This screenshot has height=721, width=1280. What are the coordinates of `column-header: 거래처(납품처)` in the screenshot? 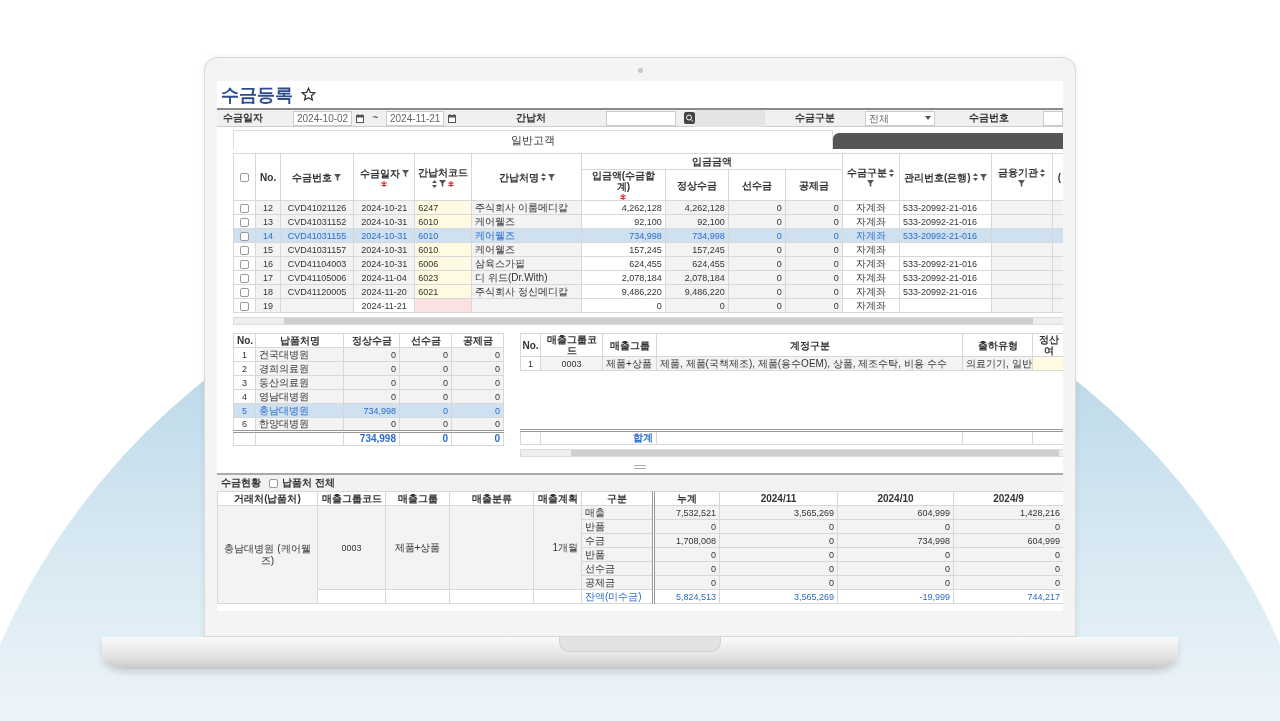 It's located at (267, 498).